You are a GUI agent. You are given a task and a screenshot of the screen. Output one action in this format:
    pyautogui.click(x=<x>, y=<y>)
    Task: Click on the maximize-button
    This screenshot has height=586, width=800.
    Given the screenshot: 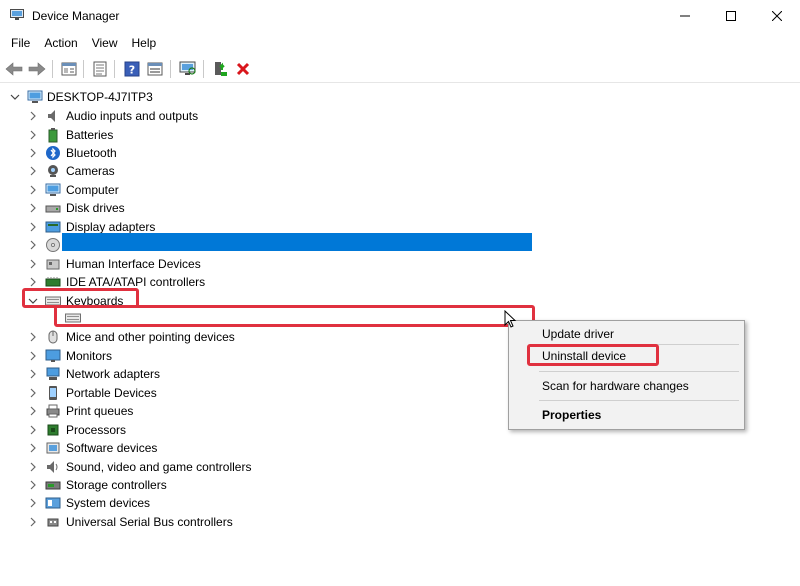 What is the action you would take?
    pyautogui.click(x=731, y=16)
    